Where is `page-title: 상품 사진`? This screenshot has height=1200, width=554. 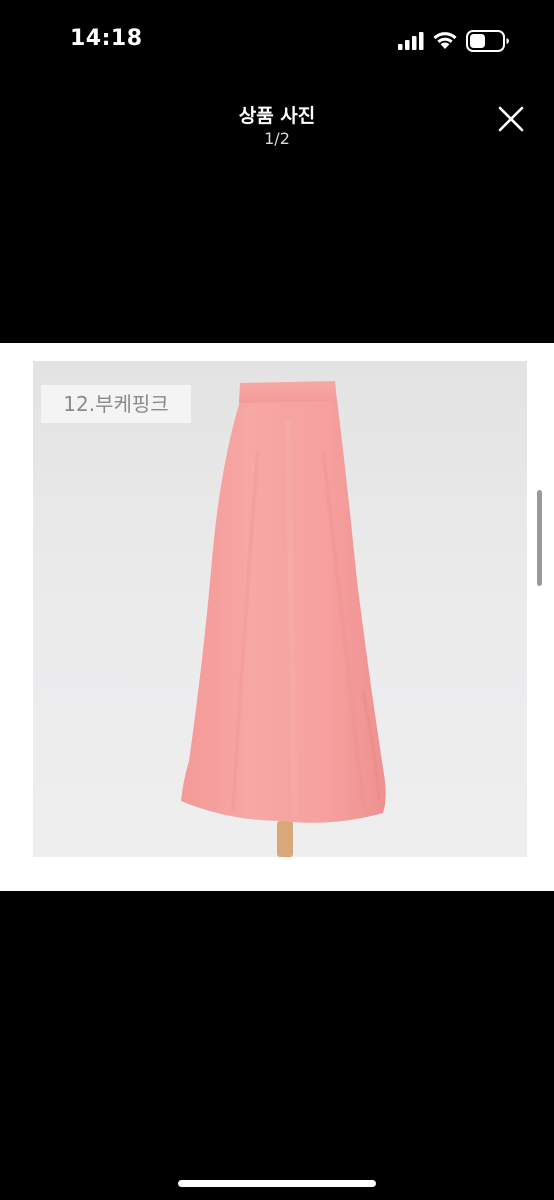
page-title: 상품 사진 is located at coordinates (277, 116).